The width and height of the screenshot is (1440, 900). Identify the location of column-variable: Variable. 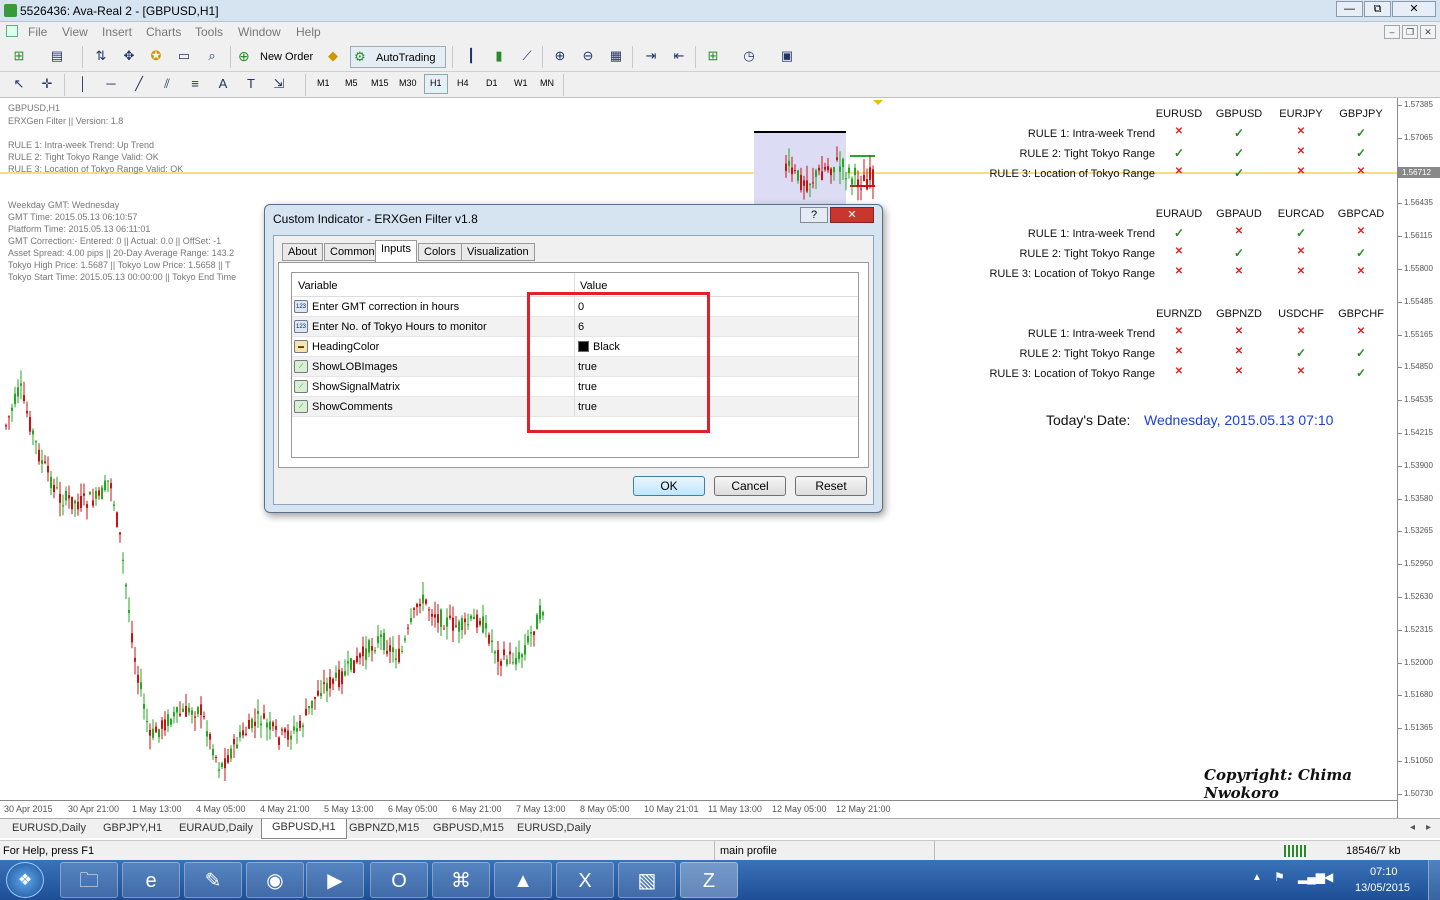
(318, 286).